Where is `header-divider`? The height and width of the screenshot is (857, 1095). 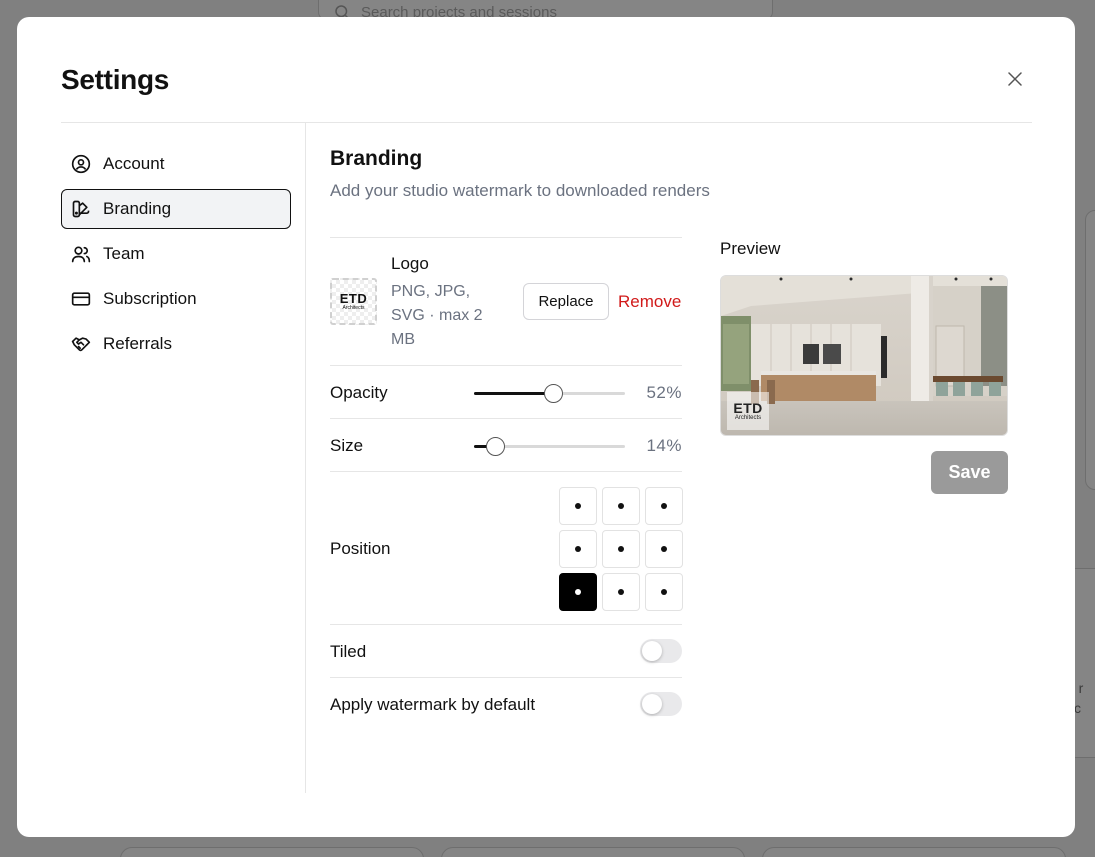
header-divider is located at coordinates (546, 122).